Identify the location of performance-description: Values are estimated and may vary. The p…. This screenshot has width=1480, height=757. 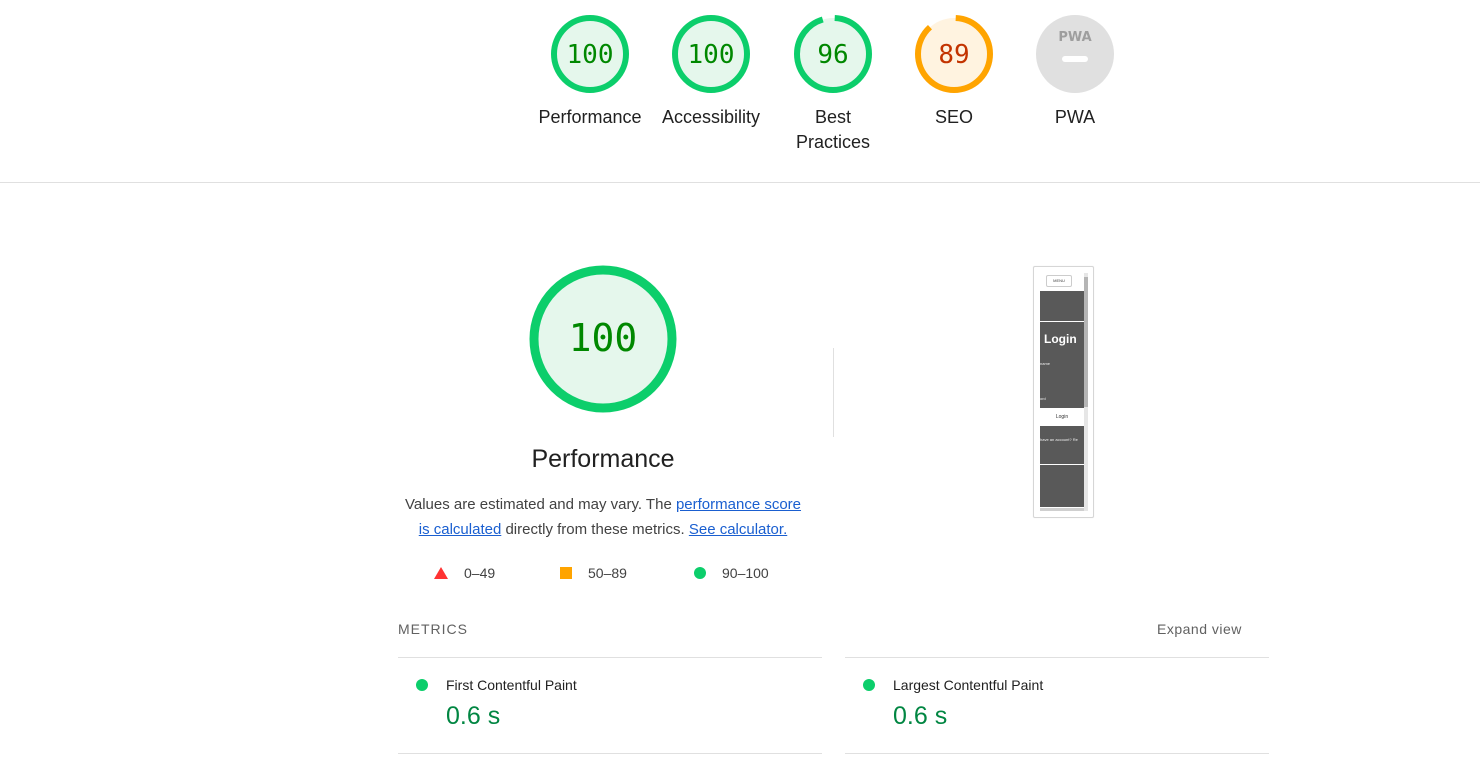
(603, 517).